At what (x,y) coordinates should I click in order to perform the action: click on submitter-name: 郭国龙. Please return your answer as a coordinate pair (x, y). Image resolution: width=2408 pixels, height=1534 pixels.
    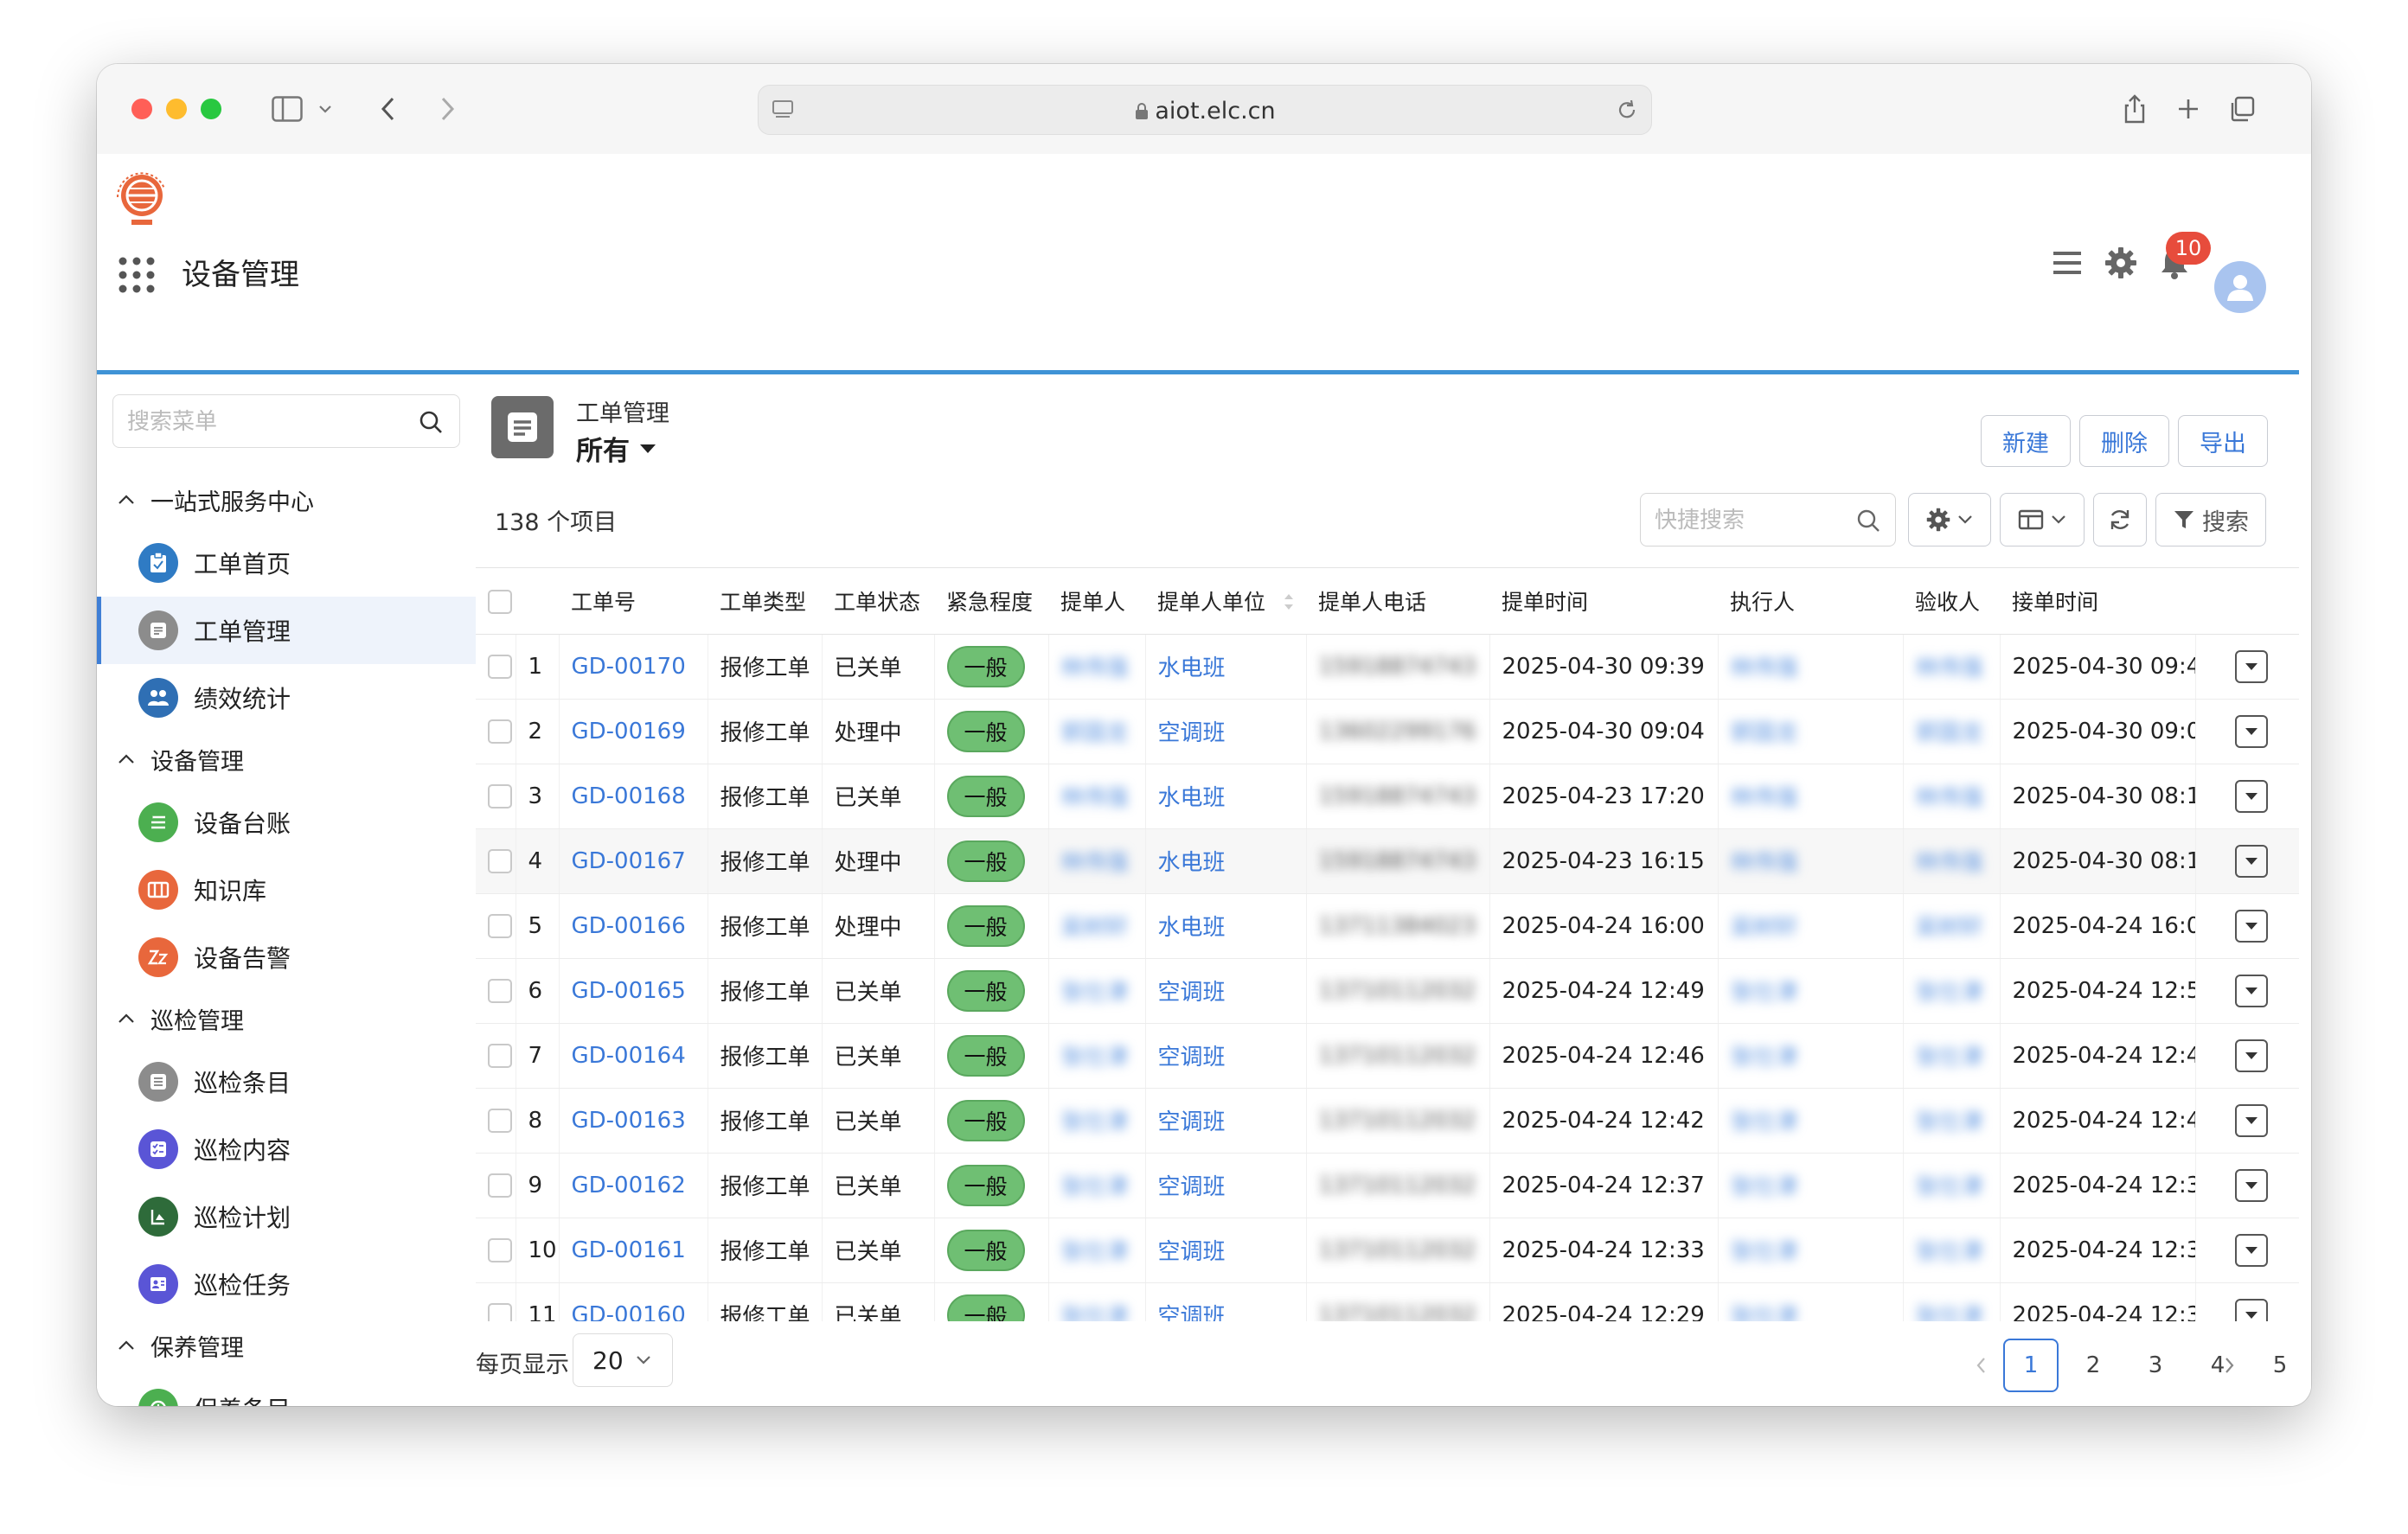
    Looking at the image, I should click on (1095, 733).